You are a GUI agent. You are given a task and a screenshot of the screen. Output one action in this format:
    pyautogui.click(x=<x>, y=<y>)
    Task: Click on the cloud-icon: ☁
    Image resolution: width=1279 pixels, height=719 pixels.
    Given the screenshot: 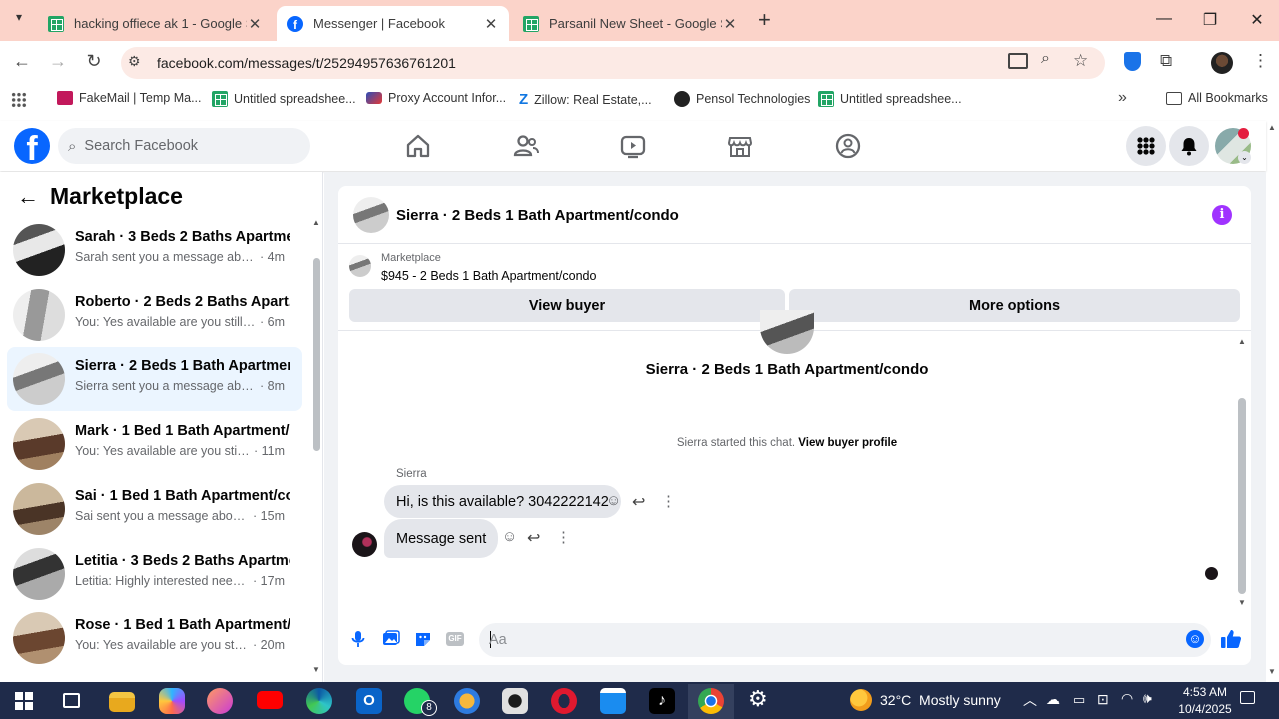 What is the action you would take?
    pyautogui.click(x=1053, y=699)
    